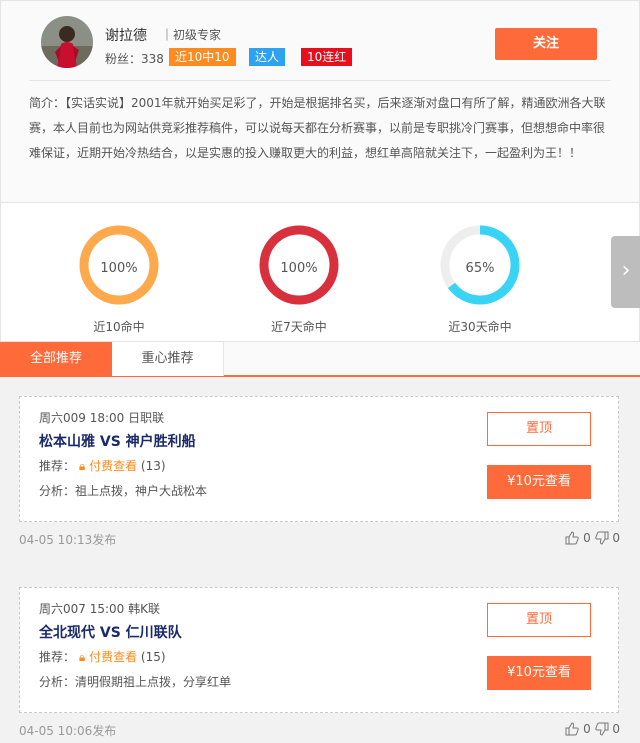 This screenshot has width=640, height=743. I want to click on follow-button: 关注, so click(546, 44).